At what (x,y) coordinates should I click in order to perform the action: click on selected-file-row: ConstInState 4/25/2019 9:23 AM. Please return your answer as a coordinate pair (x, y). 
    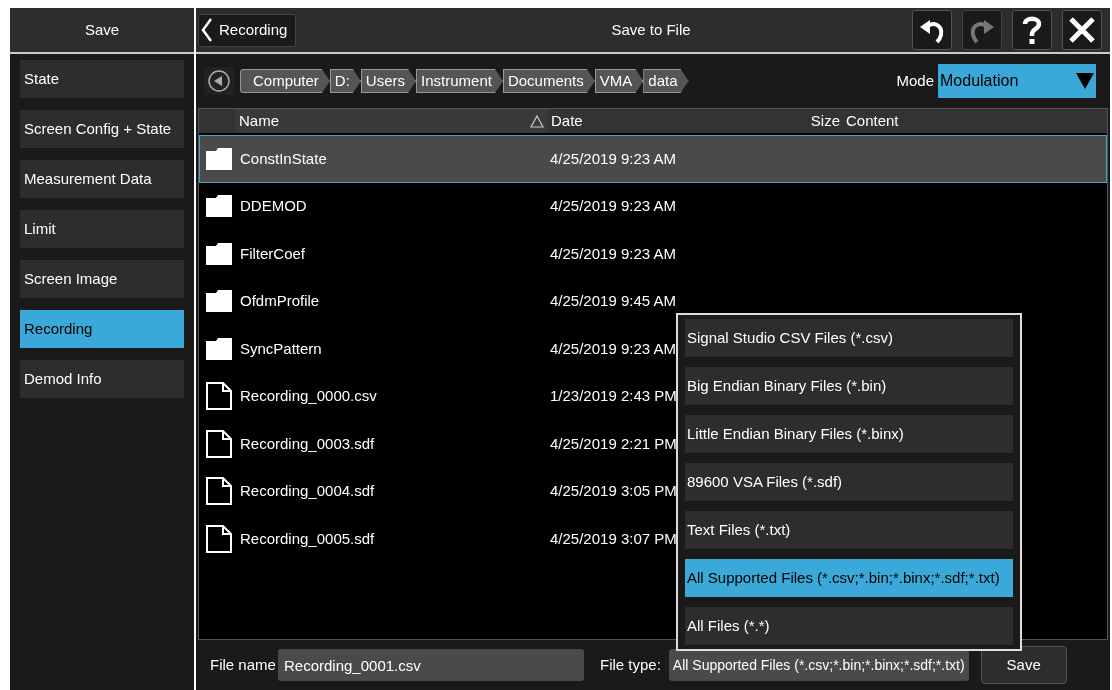
    Looking at the image, I should click on (653, 159).